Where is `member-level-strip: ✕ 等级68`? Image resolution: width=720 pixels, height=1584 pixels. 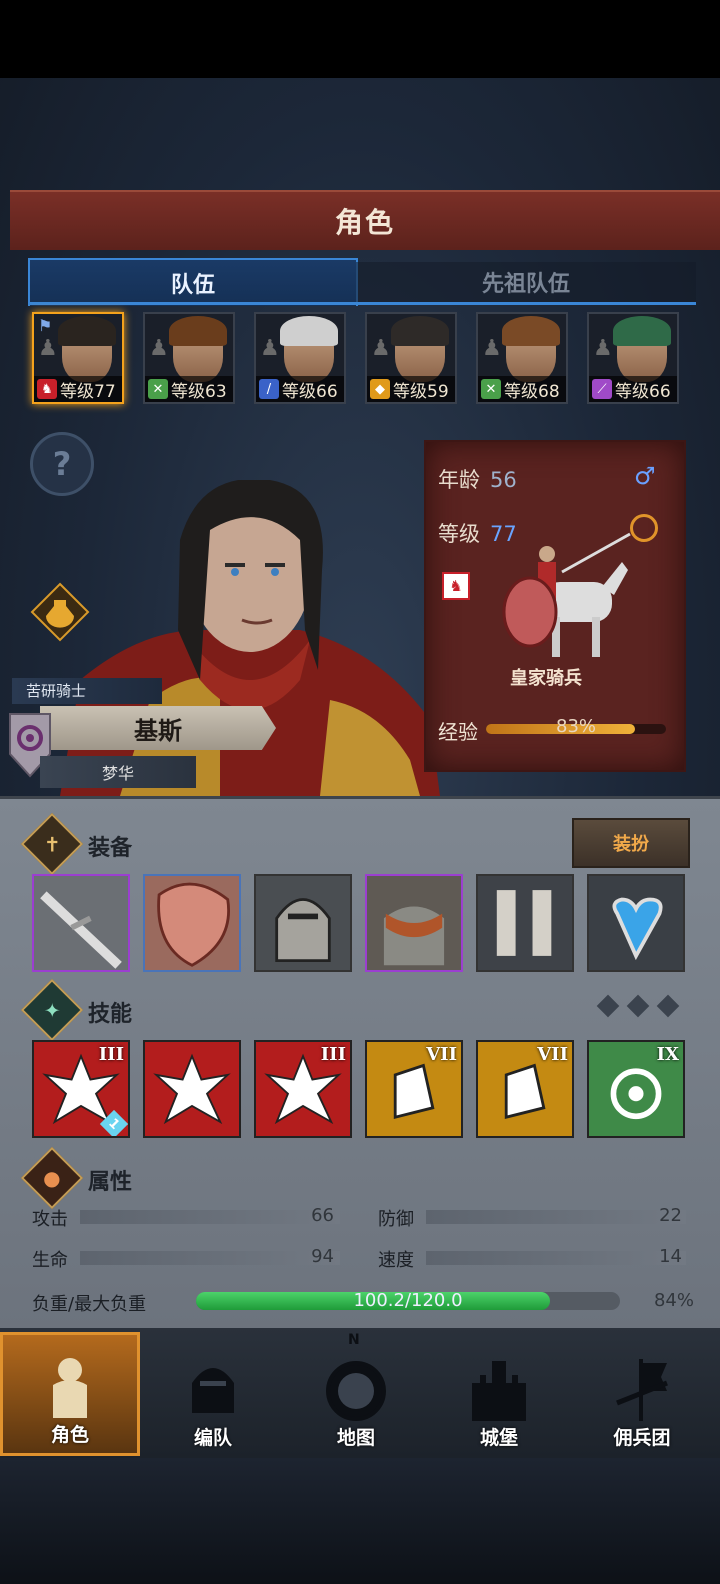
member-level-strip: ✕ 等级68 is located at coordinates (522, 389).